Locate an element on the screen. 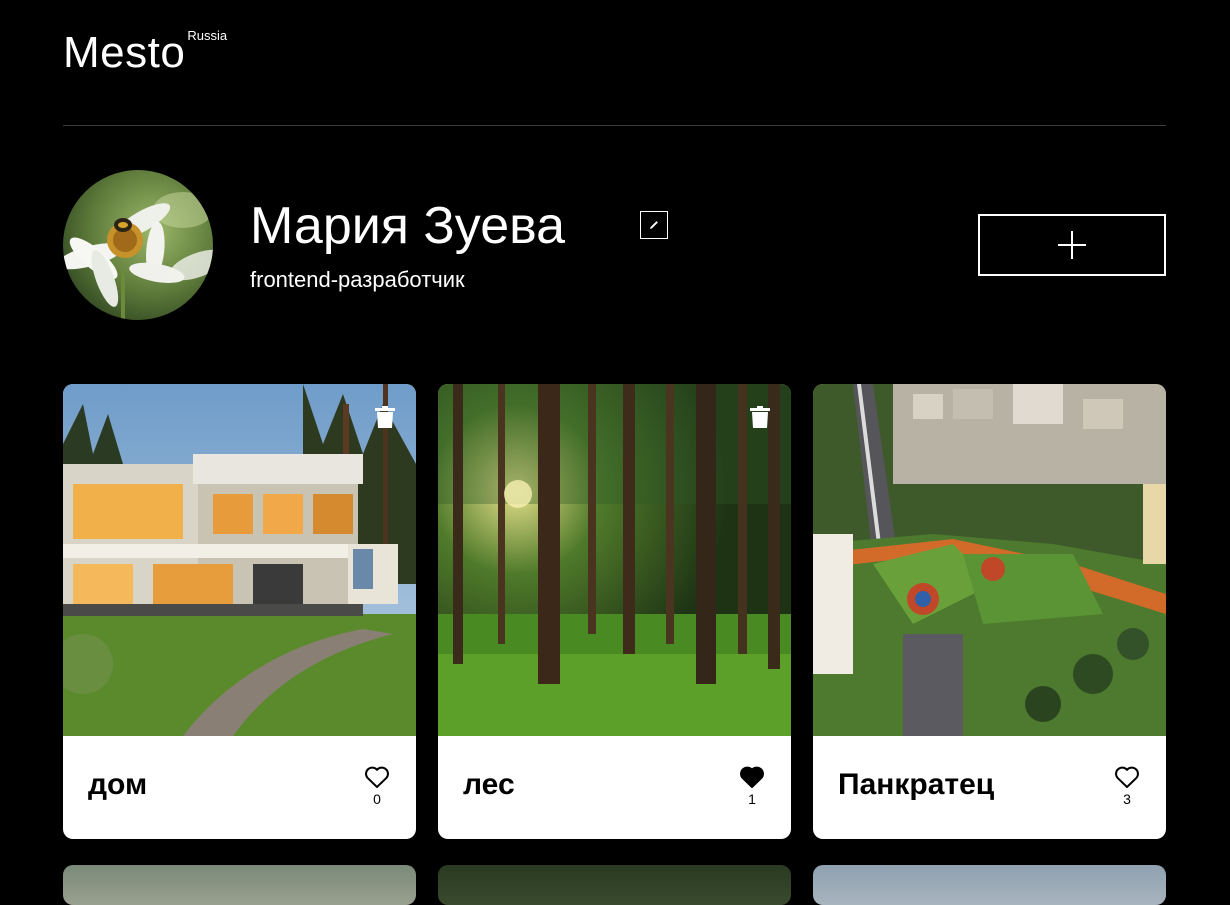  card: Панкратец 3 is located at coordinates (989, 611).